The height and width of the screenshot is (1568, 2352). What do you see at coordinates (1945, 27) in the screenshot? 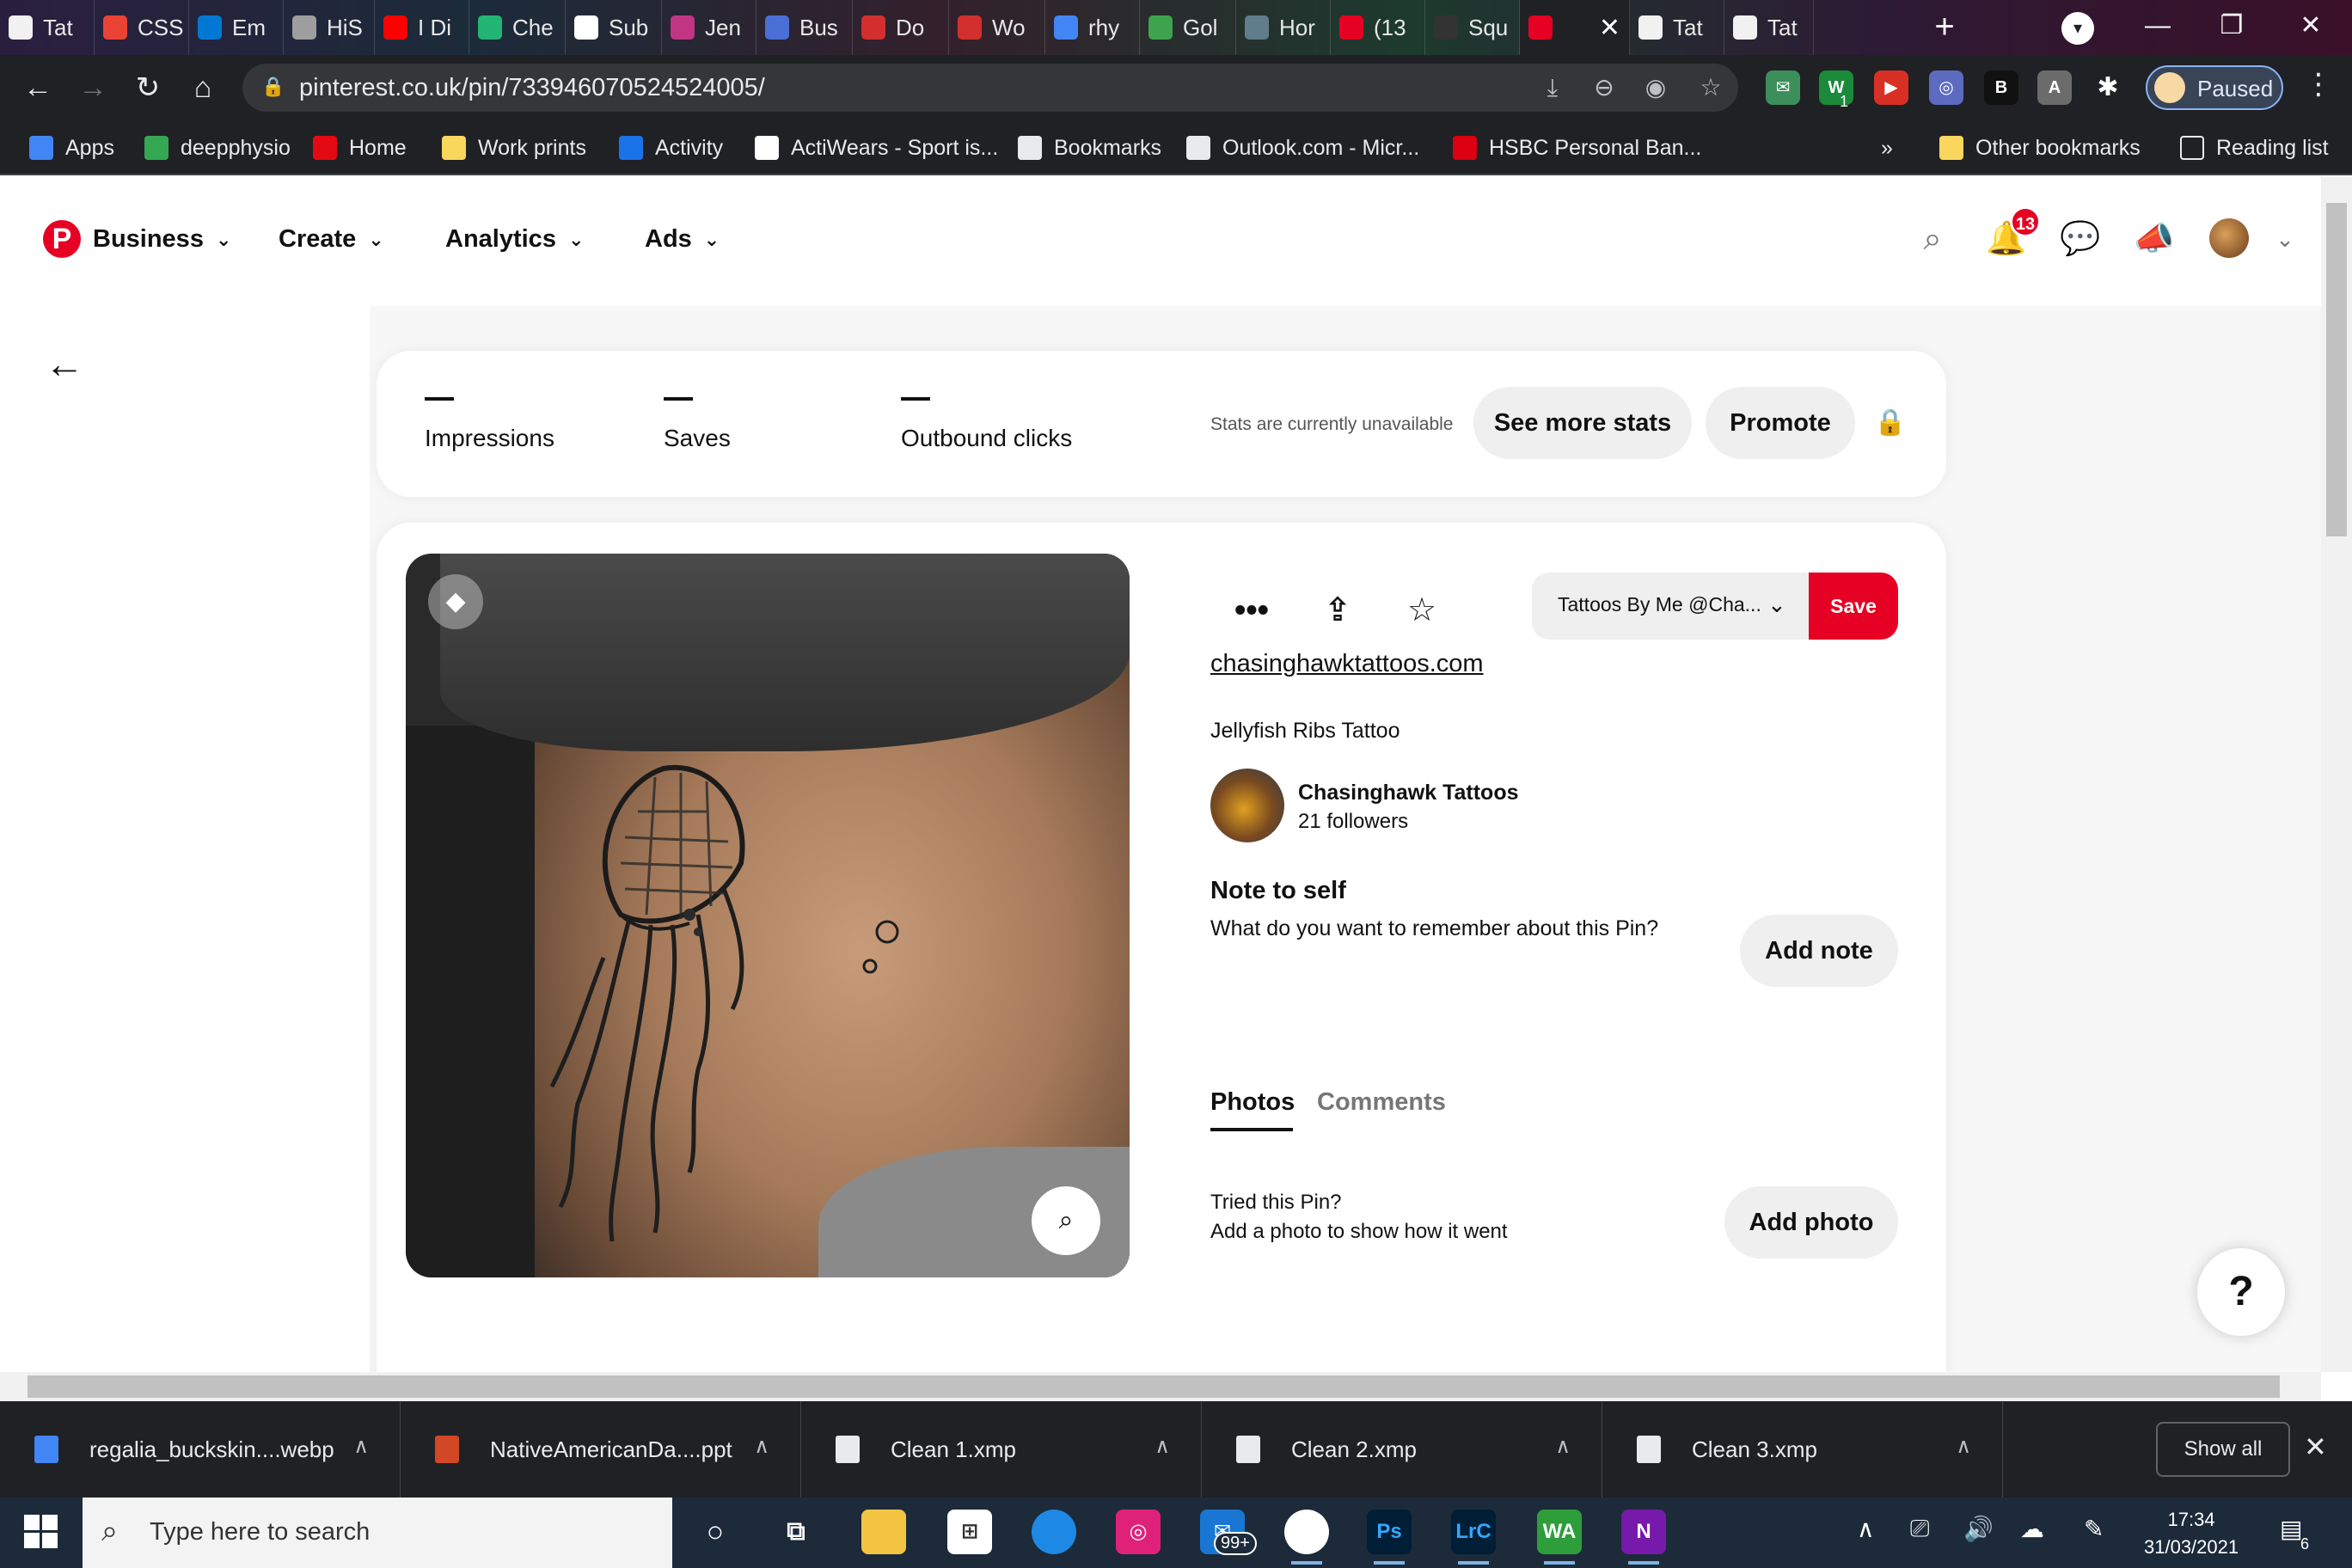
I see `new-tab-button: +` at bounding box center [1945, 27].